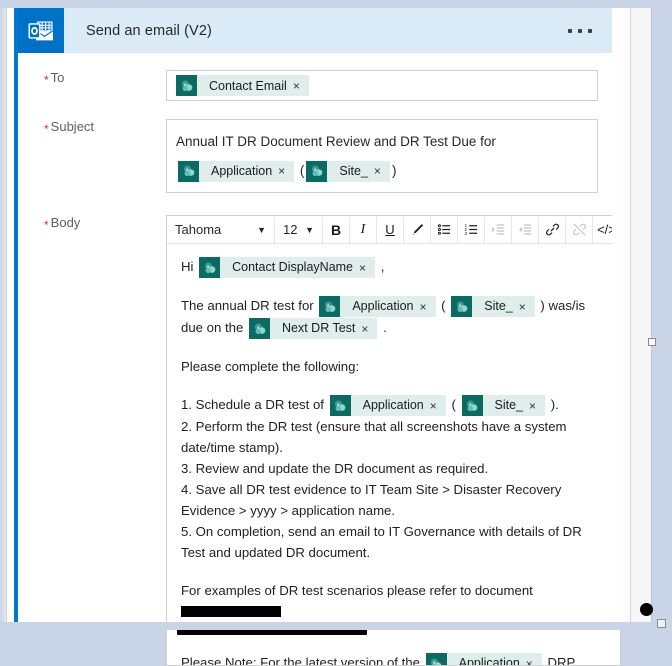  Describe the element at coordinates (293, 267) in the screenshot. I see `token-label: Contact DisplayName` at that location.